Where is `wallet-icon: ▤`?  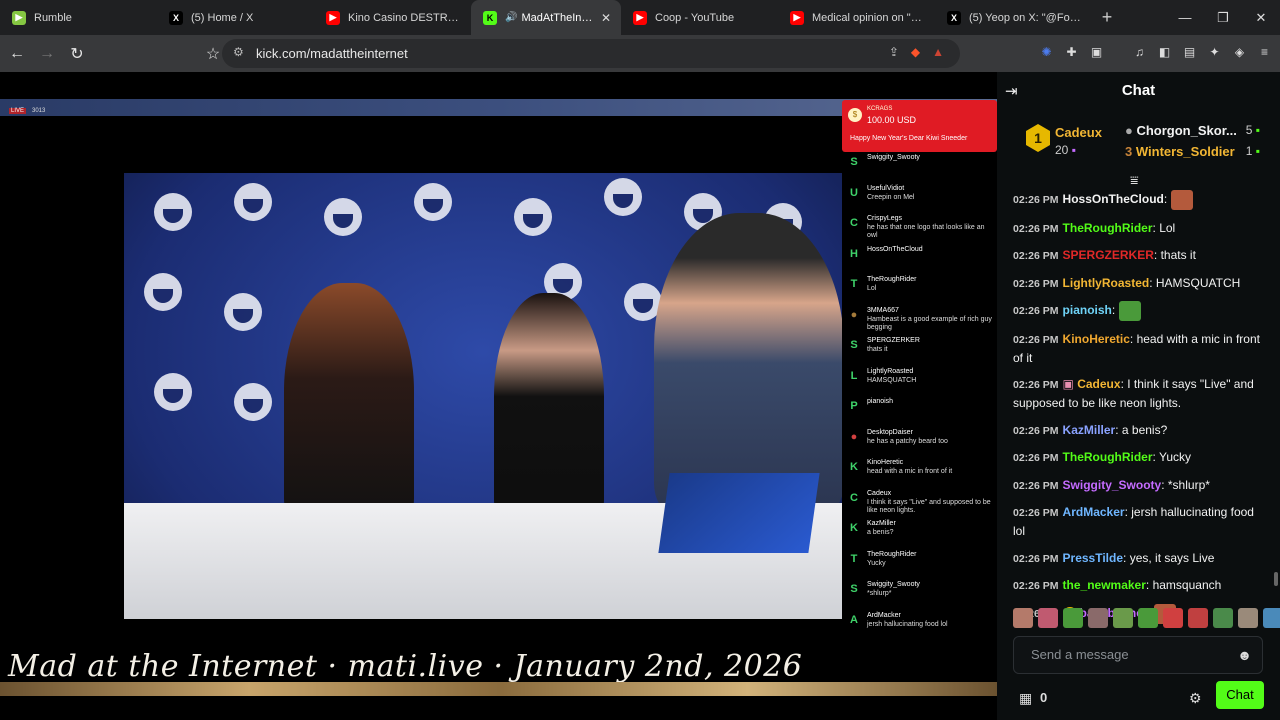 wallet-icon: ▤ is located at coordinates (1189, 52).